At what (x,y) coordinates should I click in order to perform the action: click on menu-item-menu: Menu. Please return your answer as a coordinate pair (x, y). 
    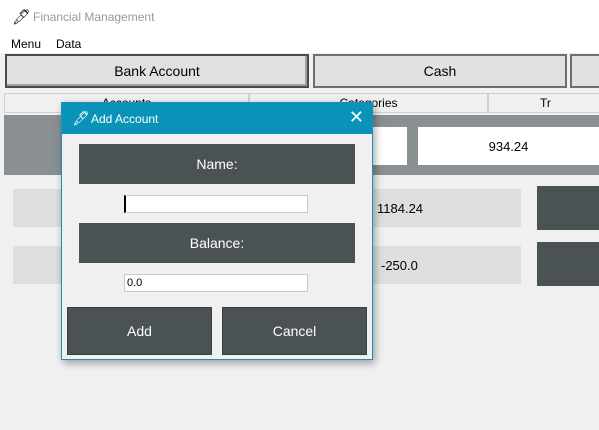
    Looking at the image, I should click on (26, 44).